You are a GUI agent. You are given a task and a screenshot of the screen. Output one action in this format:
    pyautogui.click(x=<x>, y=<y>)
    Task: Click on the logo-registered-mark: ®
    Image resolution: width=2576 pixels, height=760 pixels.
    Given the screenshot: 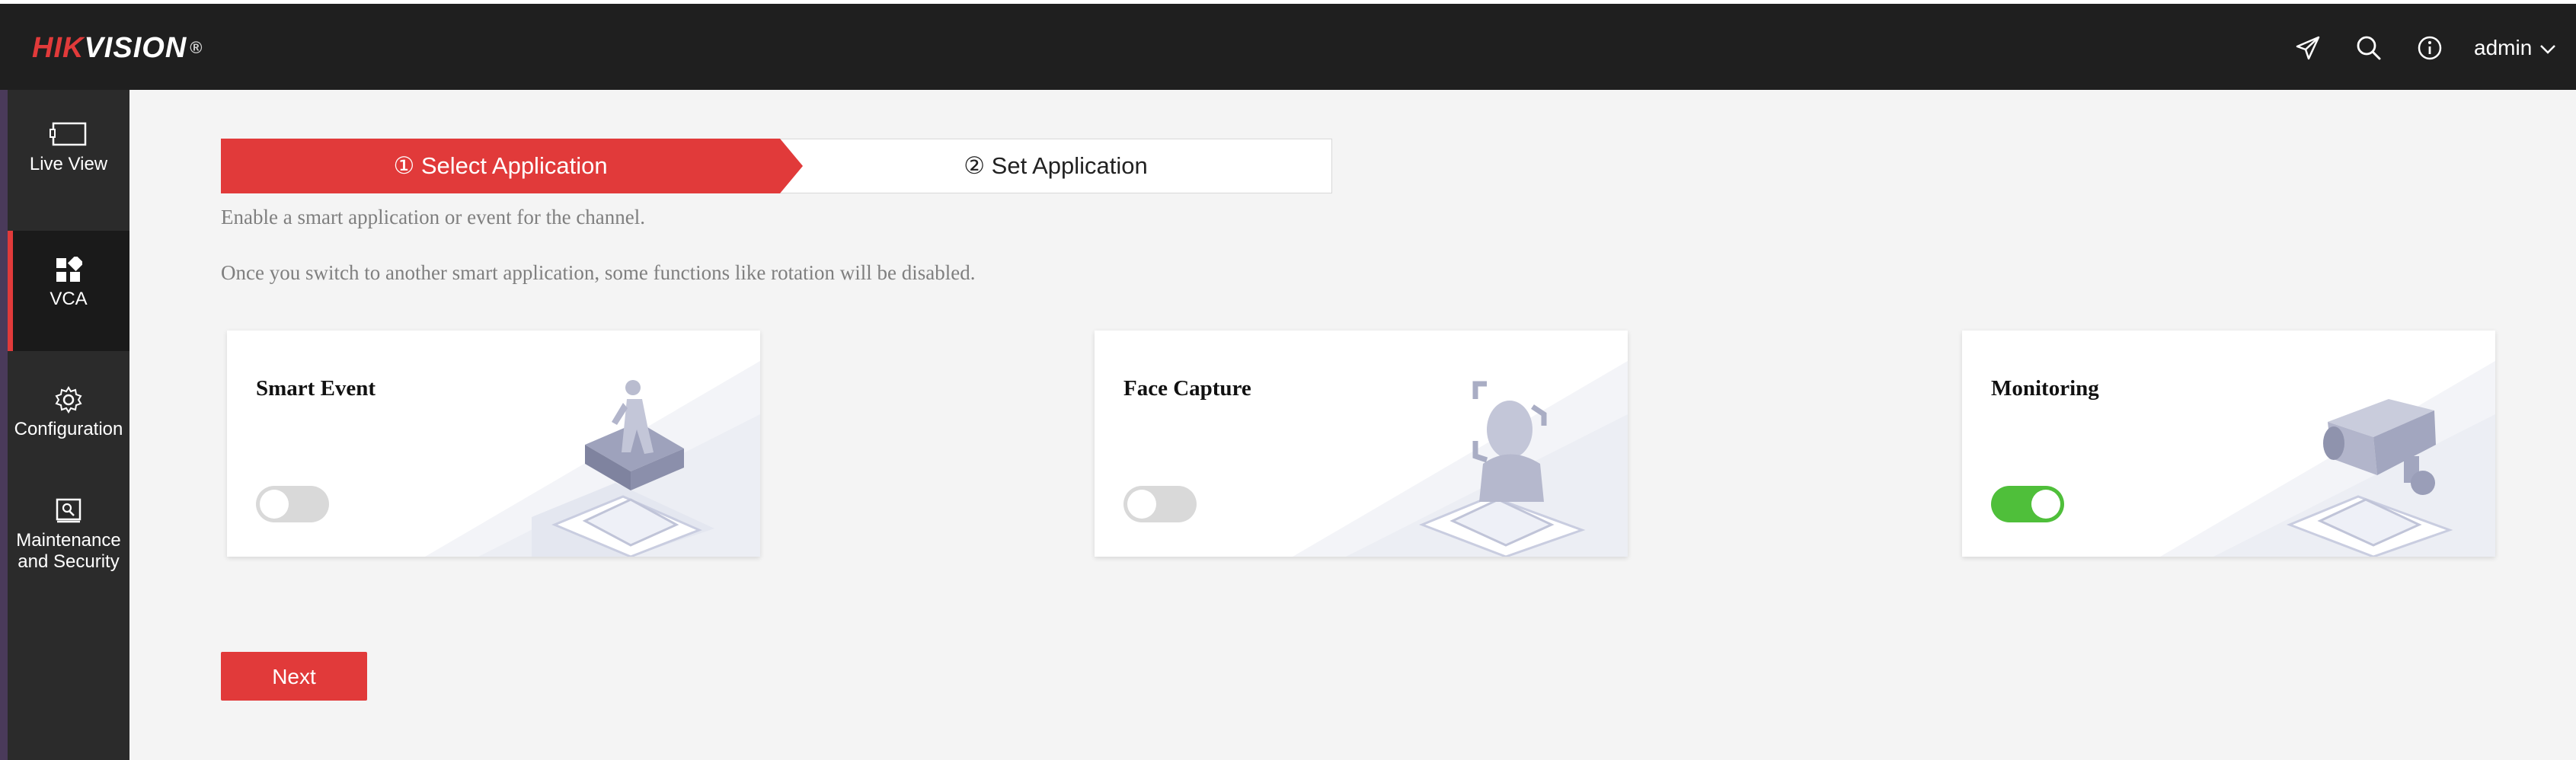 What is the action you would take?
    pyautogui.click(x=197, y=47)
    